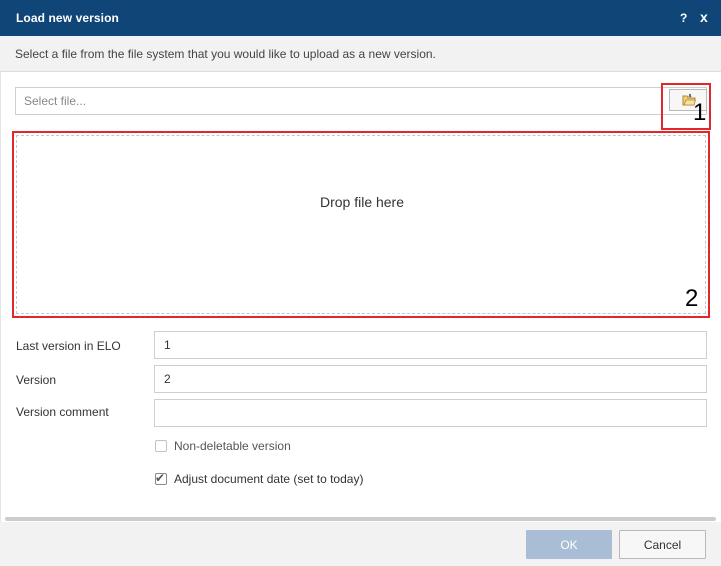 The width and height of the screenshot is (721, 566). I want to click on version-field, so click(430, 379).